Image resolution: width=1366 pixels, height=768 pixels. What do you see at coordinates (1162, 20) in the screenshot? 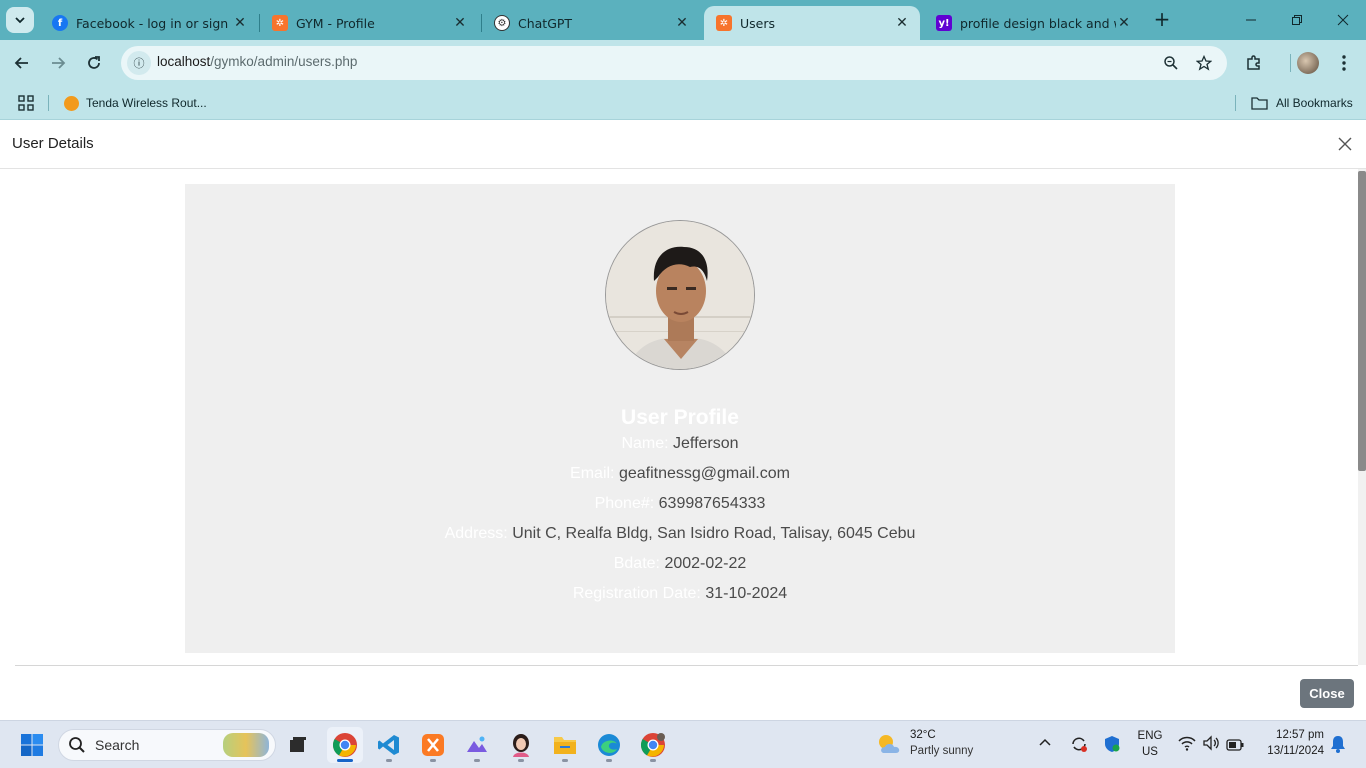
I see `new-tab-button: +` at bounding box center [1162, 20].